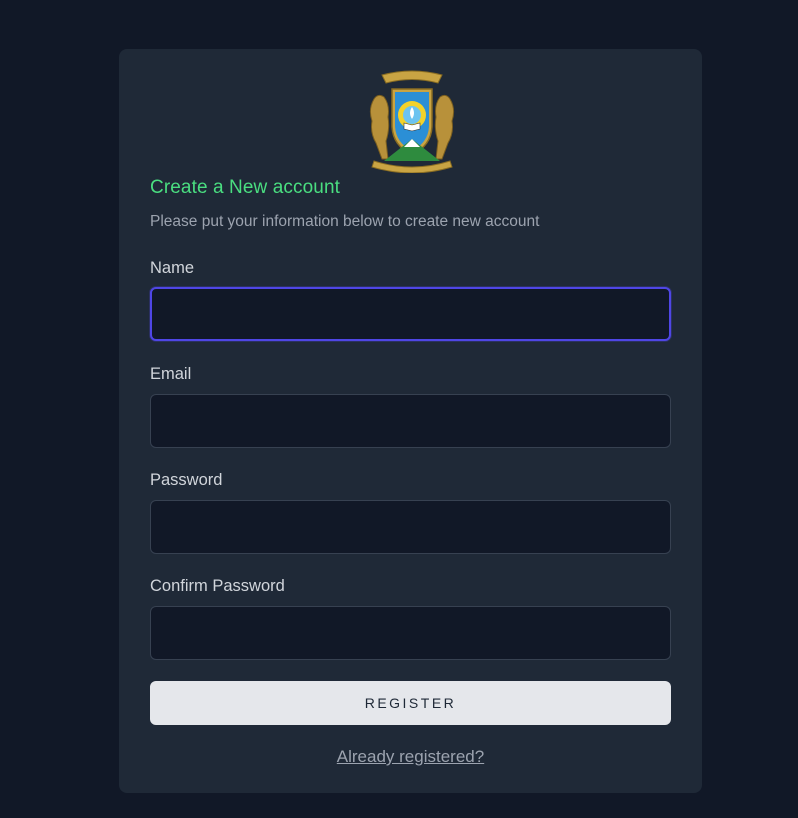  I want to click on university-crest-logo, so click(412, 121).